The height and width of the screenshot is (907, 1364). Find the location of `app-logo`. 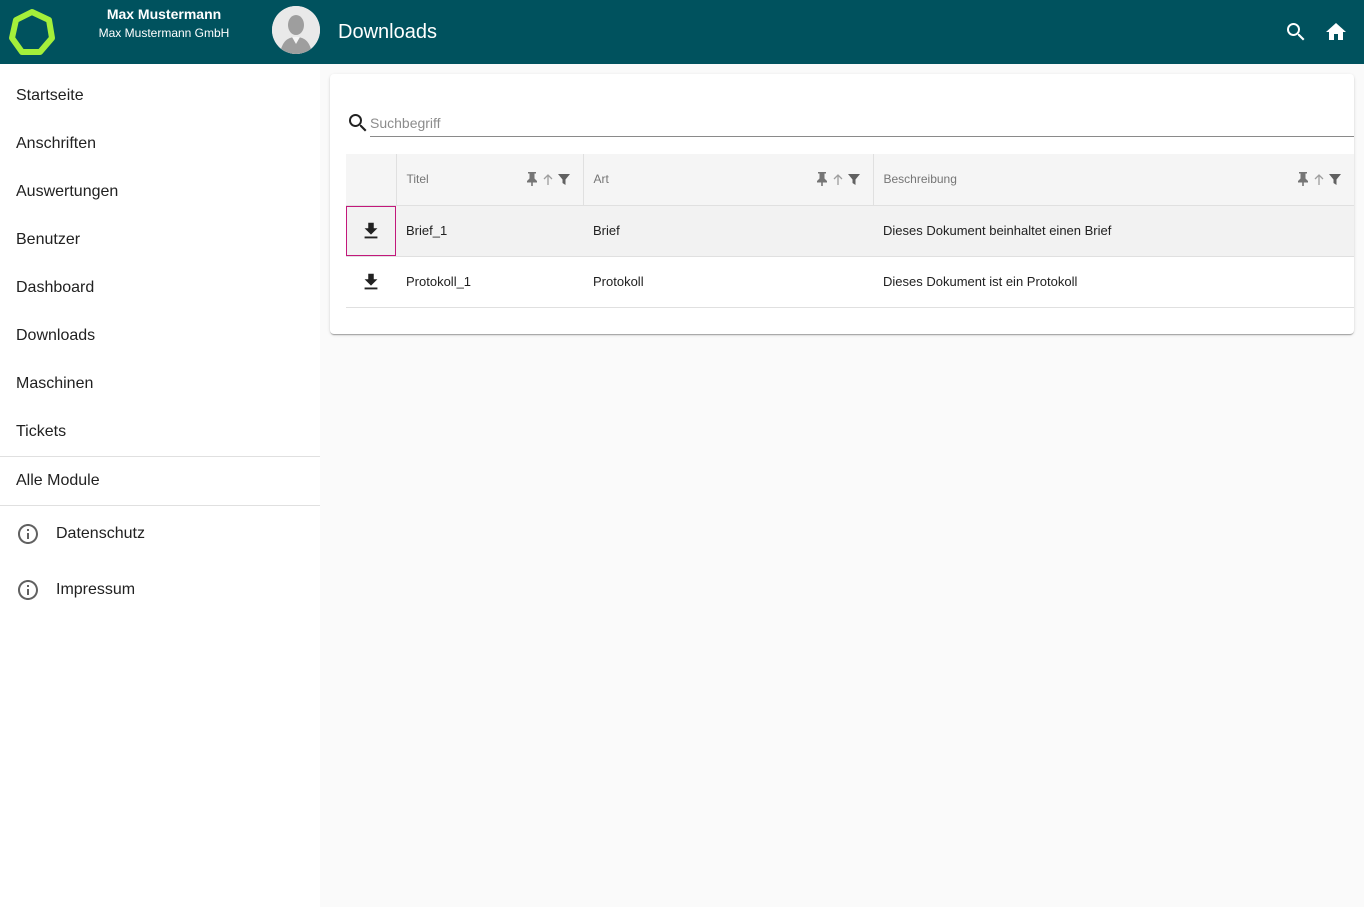

app-logo is located at coordinates (32, 32).